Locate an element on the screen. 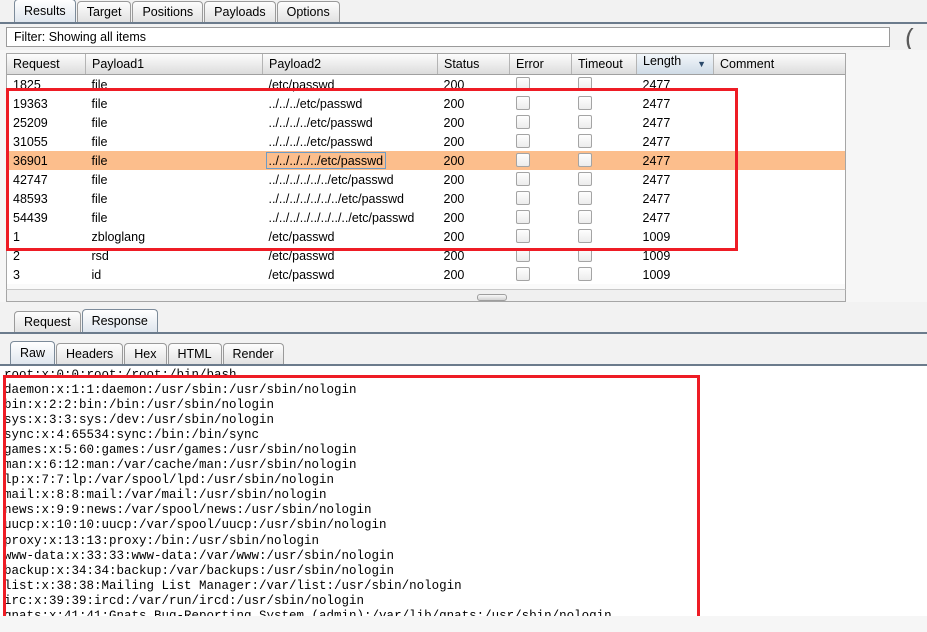  filter-overflow-glyph: ( is located at coordinates (916, 38).